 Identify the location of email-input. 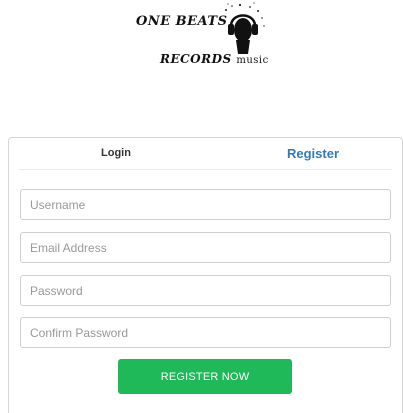
(205, 247).